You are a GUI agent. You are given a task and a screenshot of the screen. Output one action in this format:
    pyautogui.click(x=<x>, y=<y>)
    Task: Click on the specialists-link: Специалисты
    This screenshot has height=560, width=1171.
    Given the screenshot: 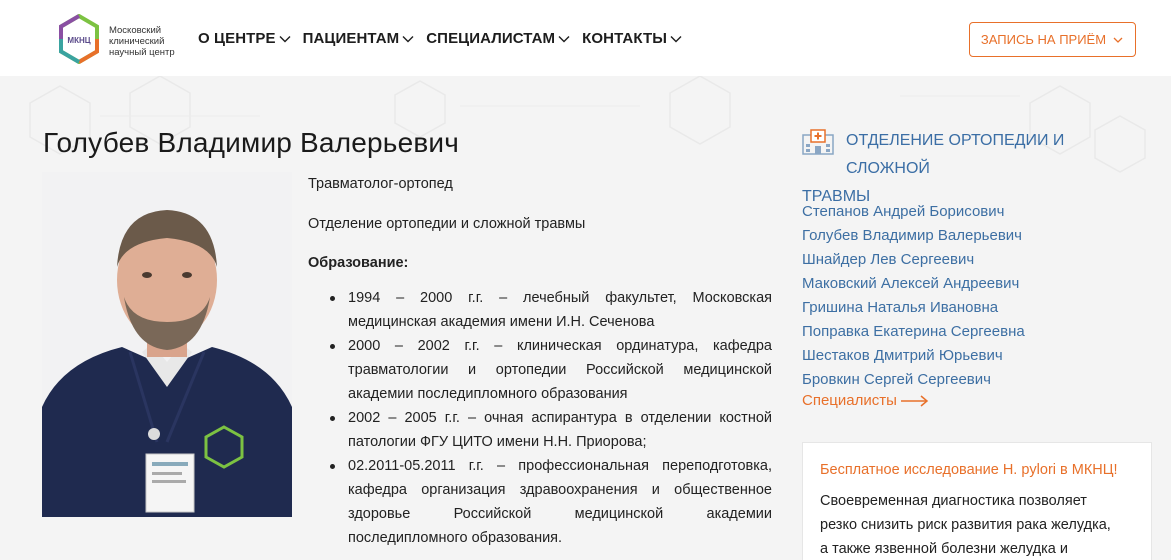 What is the action you would take?
    pyautogui.click(x=865, y=400)
    